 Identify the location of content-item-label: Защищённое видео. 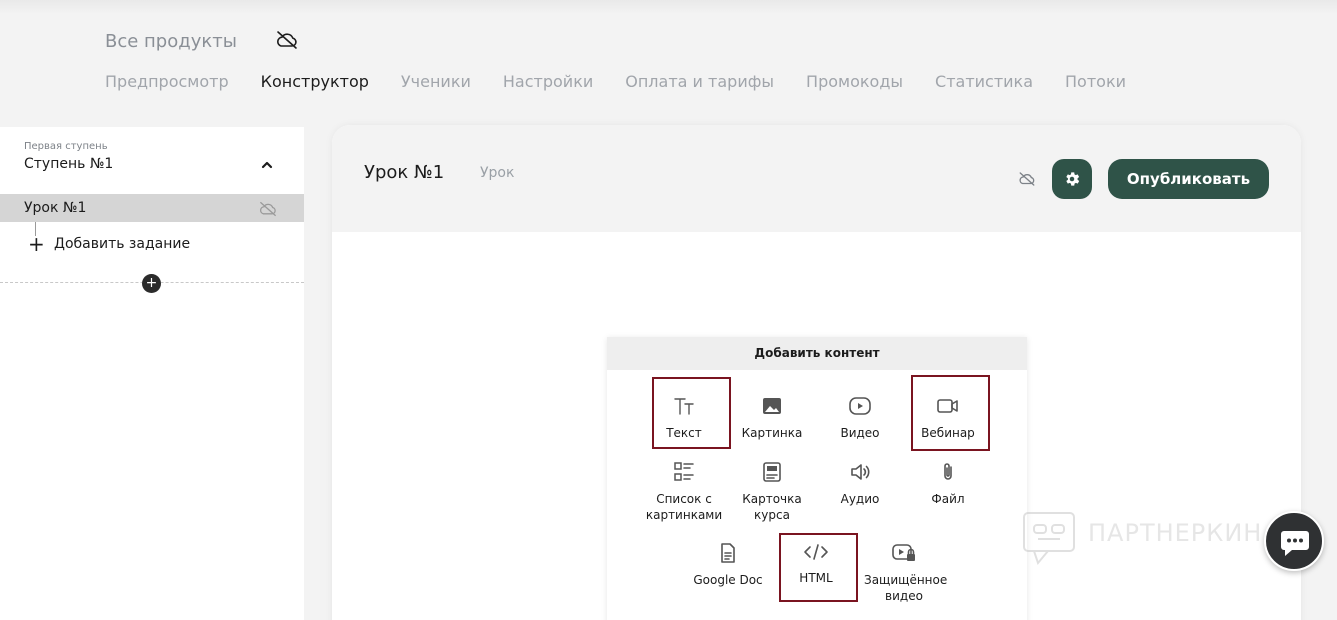
(906, 588).